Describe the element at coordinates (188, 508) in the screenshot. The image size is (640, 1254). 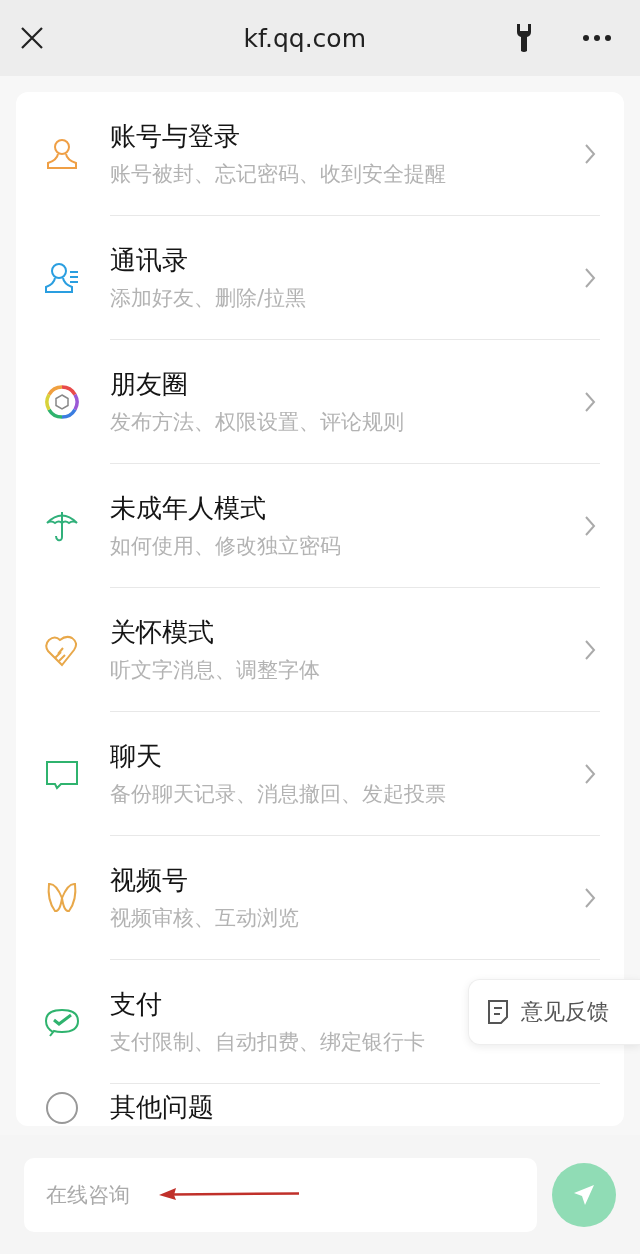
I see `item-title: 未成年人模式` at that location.